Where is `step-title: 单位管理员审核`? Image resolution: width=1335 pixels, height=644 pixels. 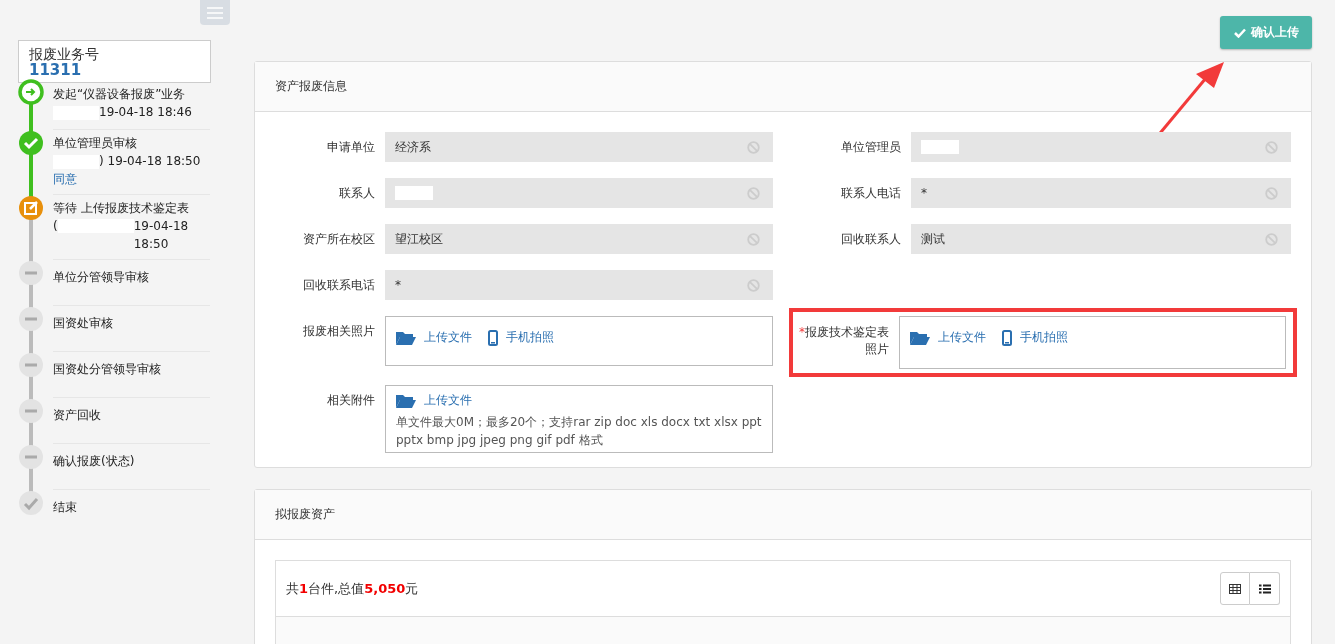 step-title: 单位管理员审核 is located at coordinates (95, 143).